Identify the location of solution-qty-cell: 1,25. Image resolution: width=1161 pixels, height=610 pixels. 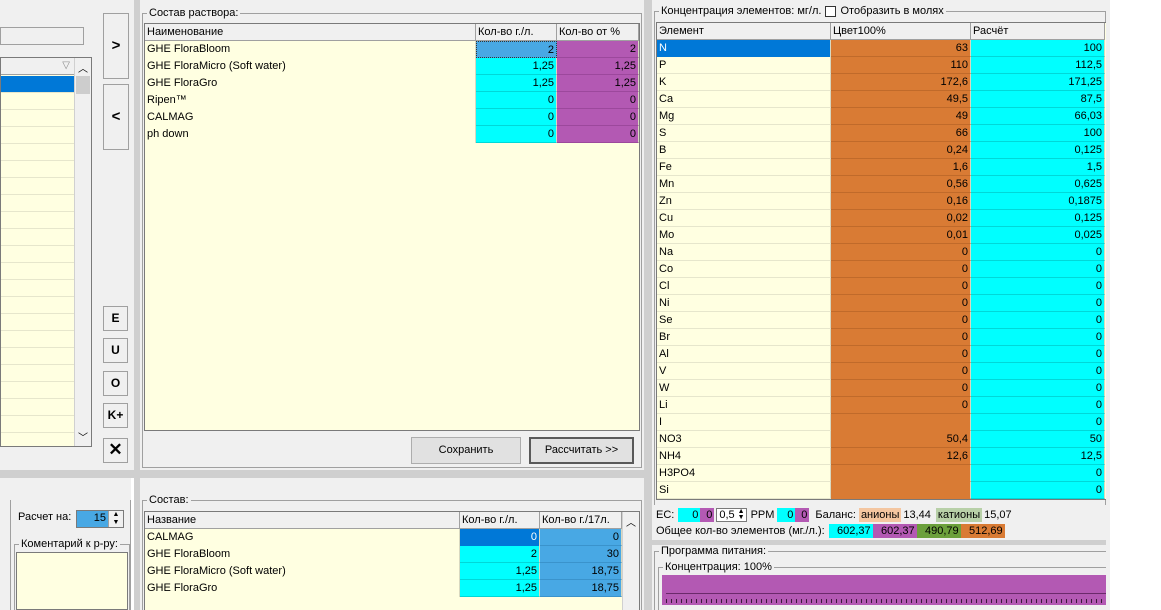
(516, 66).